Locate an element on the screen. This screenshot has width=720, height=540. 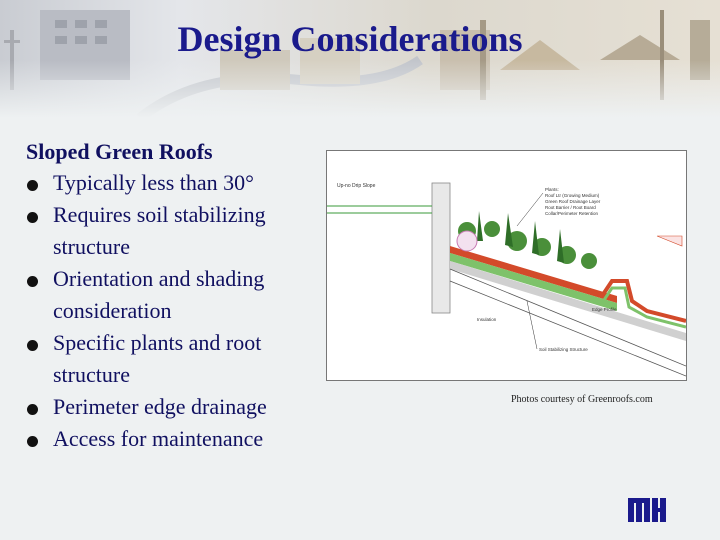
bullet-item: Access for maintenance is located at coordinates (176, 439).